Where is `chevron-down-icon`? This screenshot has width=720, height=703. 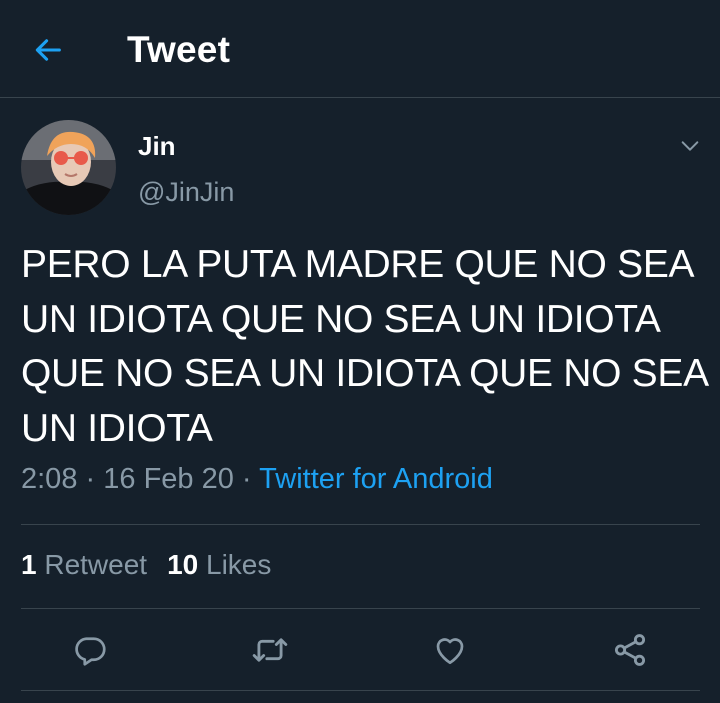
chevron-down-icon is located at coordinates (690, 146).